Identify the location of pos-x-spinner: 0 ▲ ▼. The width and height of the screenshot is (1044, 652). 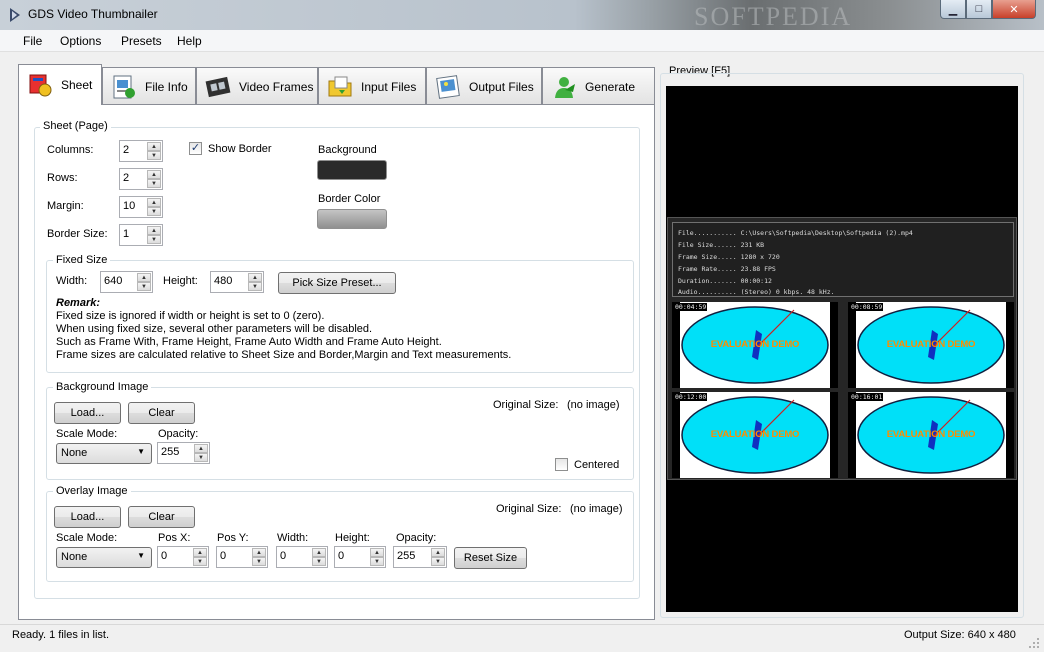
(183, 557).